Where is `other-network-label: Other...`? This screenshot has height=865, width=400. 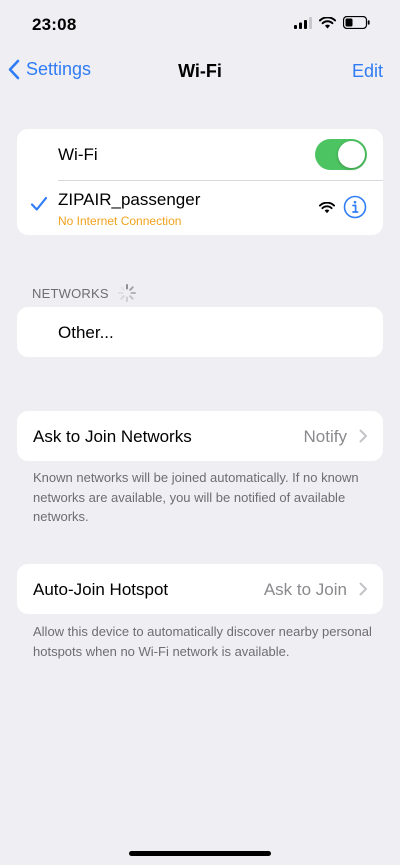 other-network-label: Other... is located at coordinates (86, 332).